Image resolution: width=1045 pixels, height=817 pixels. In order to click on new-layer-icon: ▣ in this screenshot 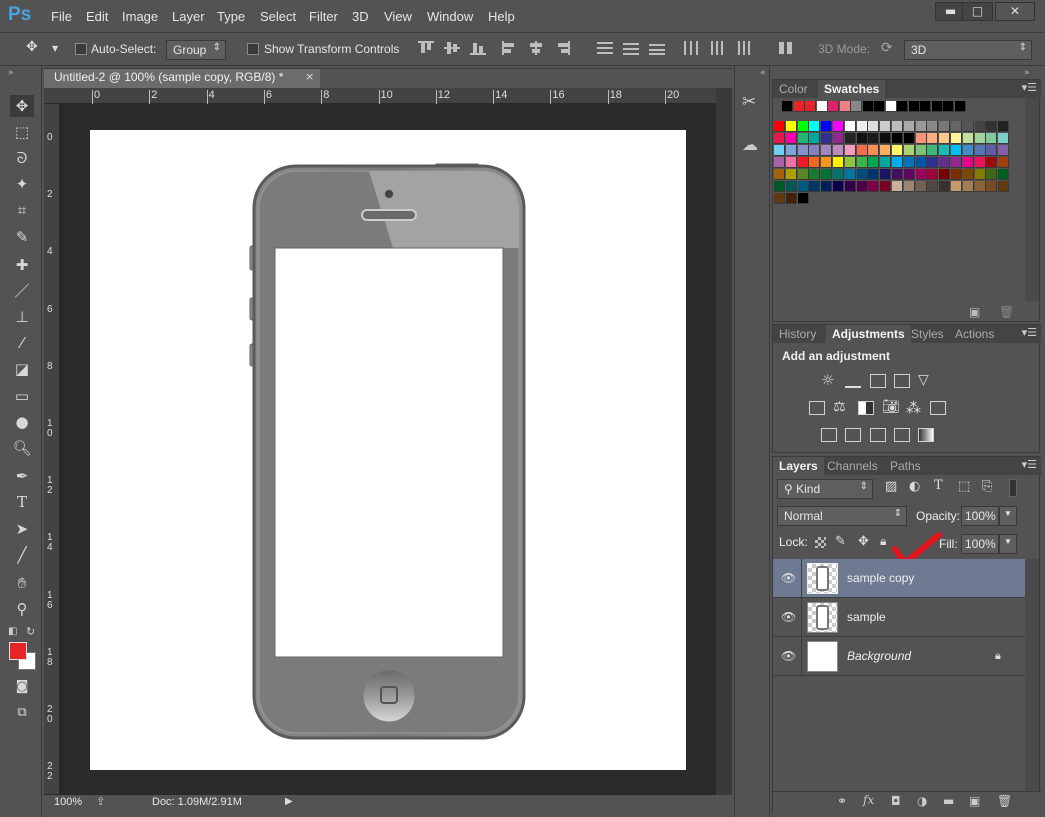, I will do `click(974, 801)`.